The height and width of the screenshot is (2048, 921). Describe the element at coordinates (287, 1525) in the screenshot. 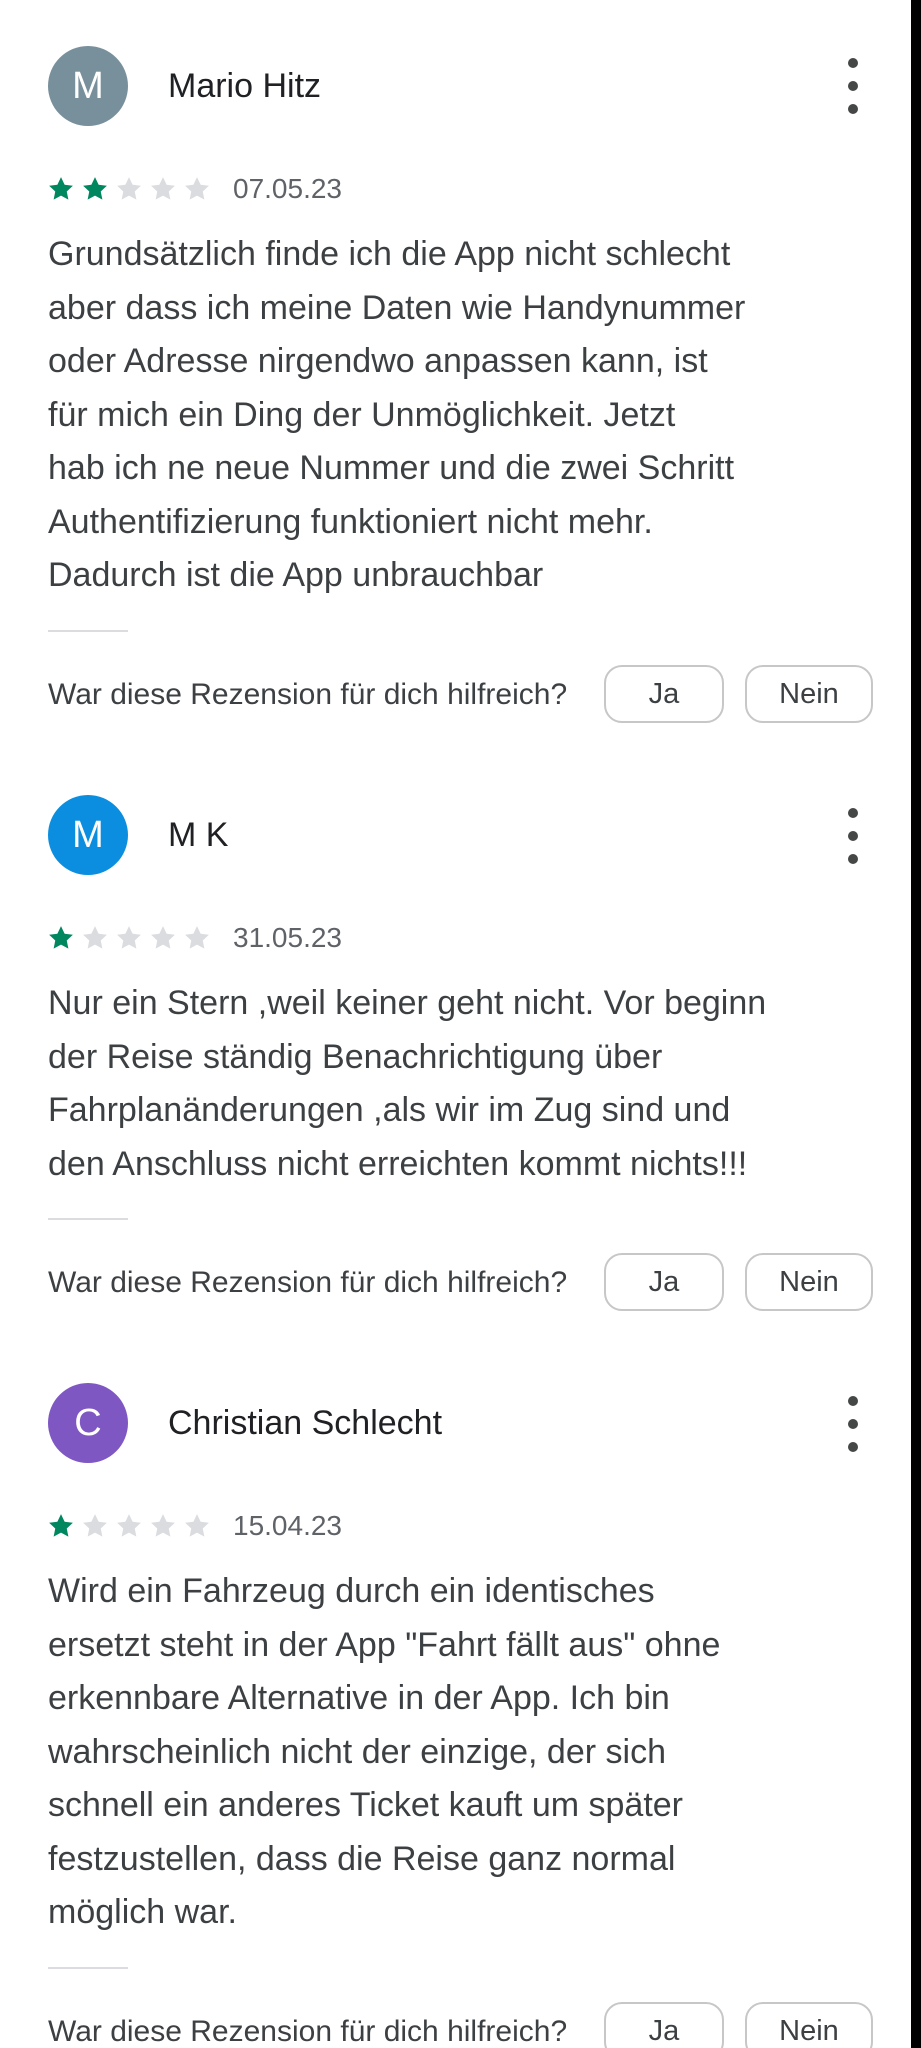

I see `review-date: 15.04.23` at that location.